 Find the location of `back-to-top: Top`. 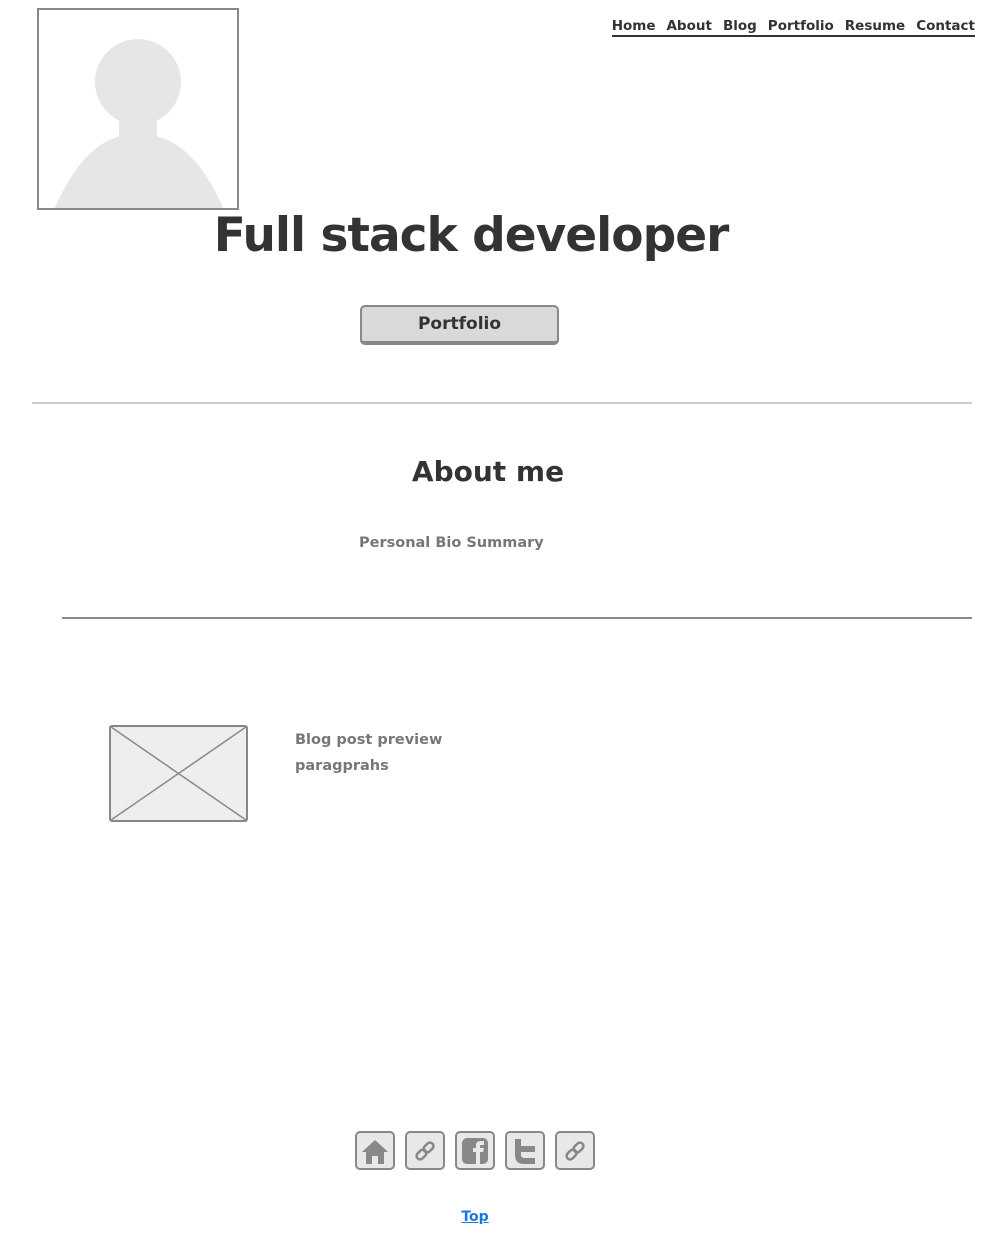

back-to-top: Top is located at coordinates (475, 1217).